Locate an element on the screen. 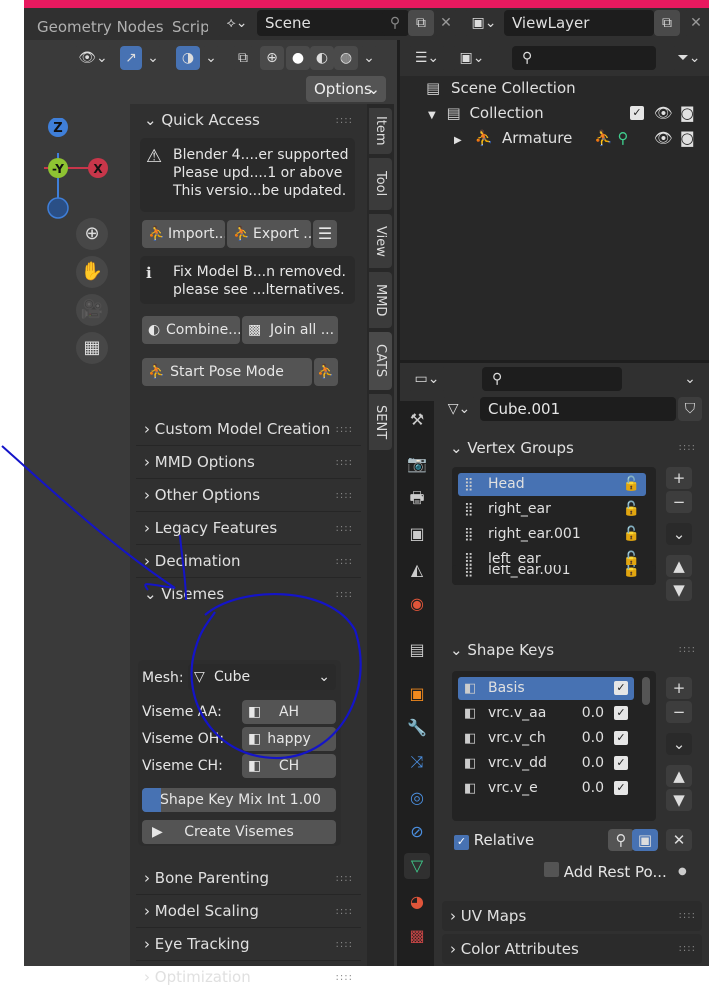 Image resolution: width=709 pixels, height=994 pixels. zoom-icon: ⊕ is located at coordinates (92, 234).